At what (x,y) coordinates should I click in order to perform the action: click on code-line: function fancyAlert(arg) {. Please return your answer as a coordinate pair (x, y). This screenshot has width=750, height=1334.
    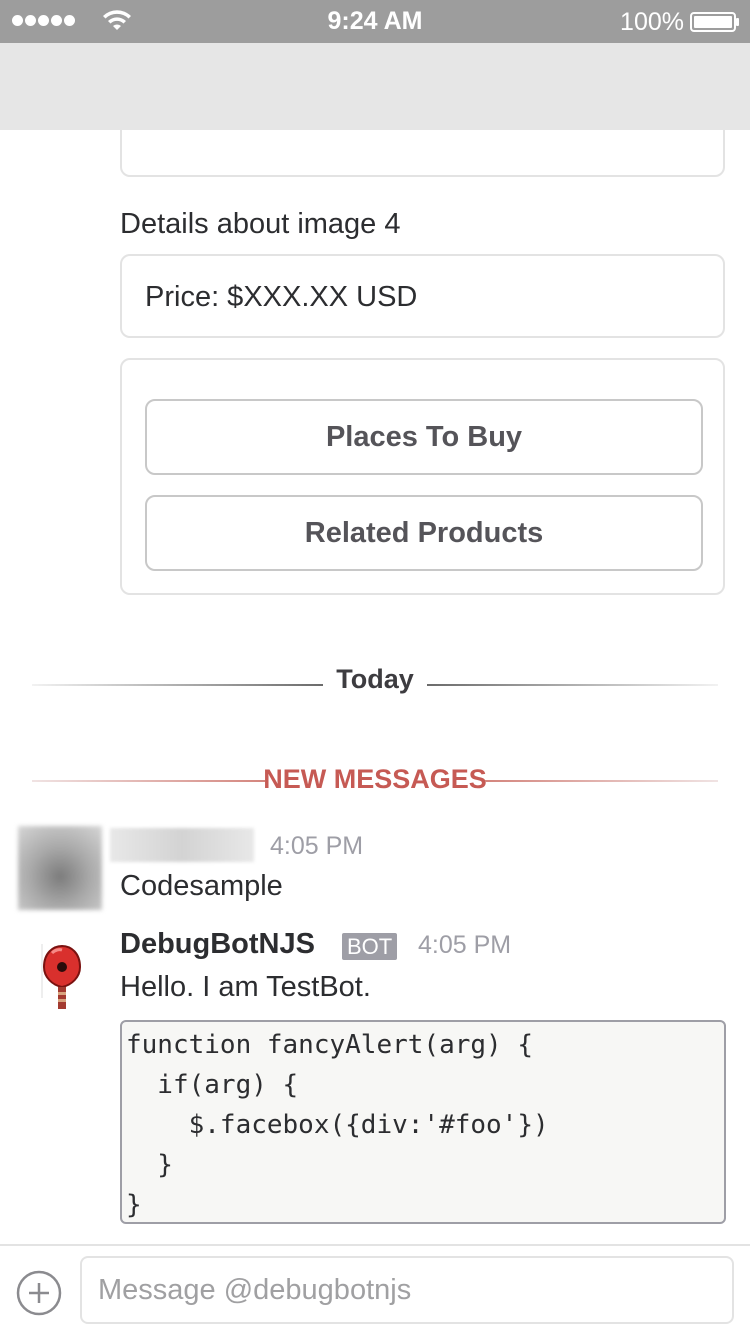
    Looking at the image, I should click on (329, 1045).